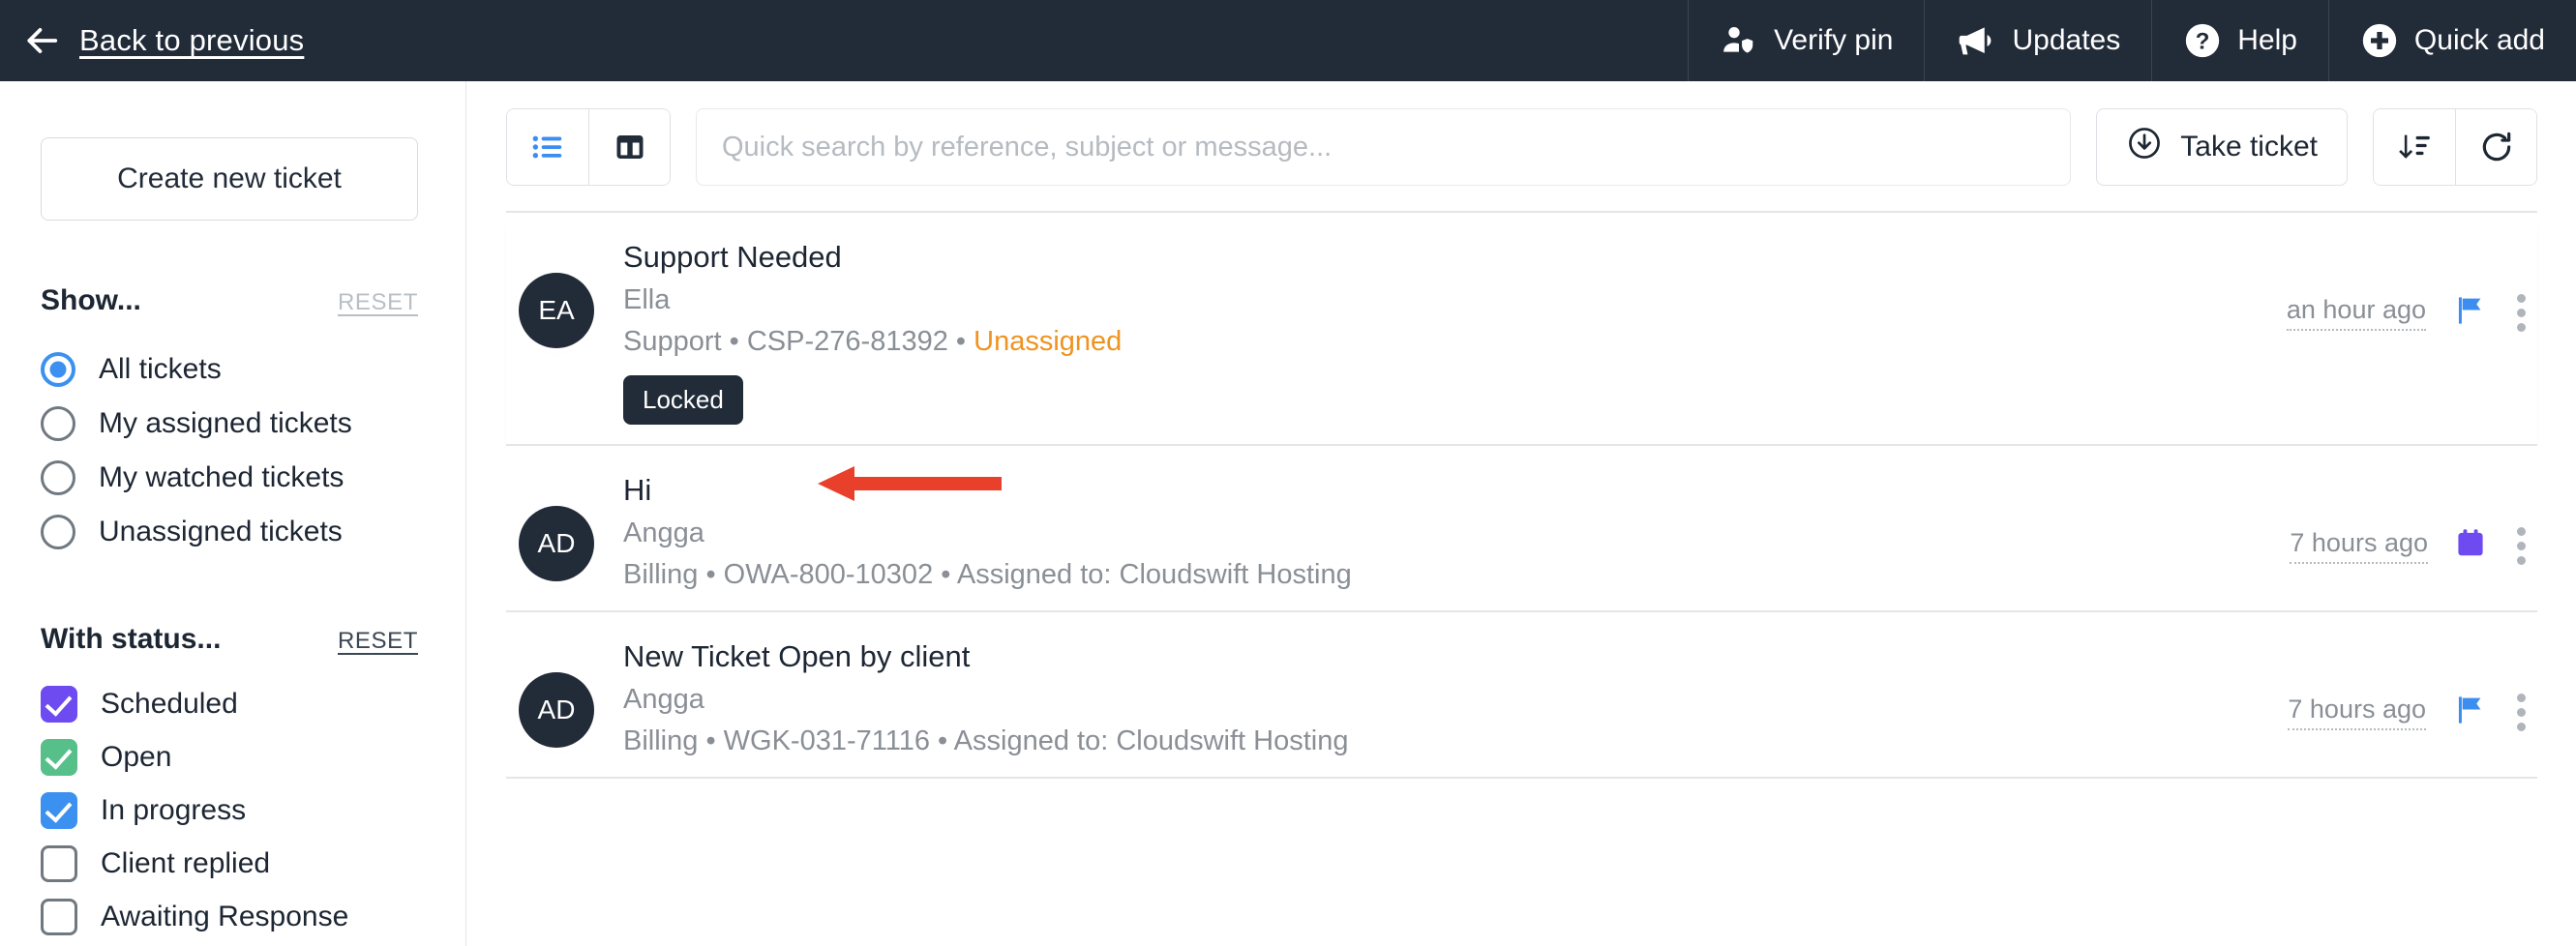  I want to click on ticket-reference: OWA-800-10302, so click(828, 574).